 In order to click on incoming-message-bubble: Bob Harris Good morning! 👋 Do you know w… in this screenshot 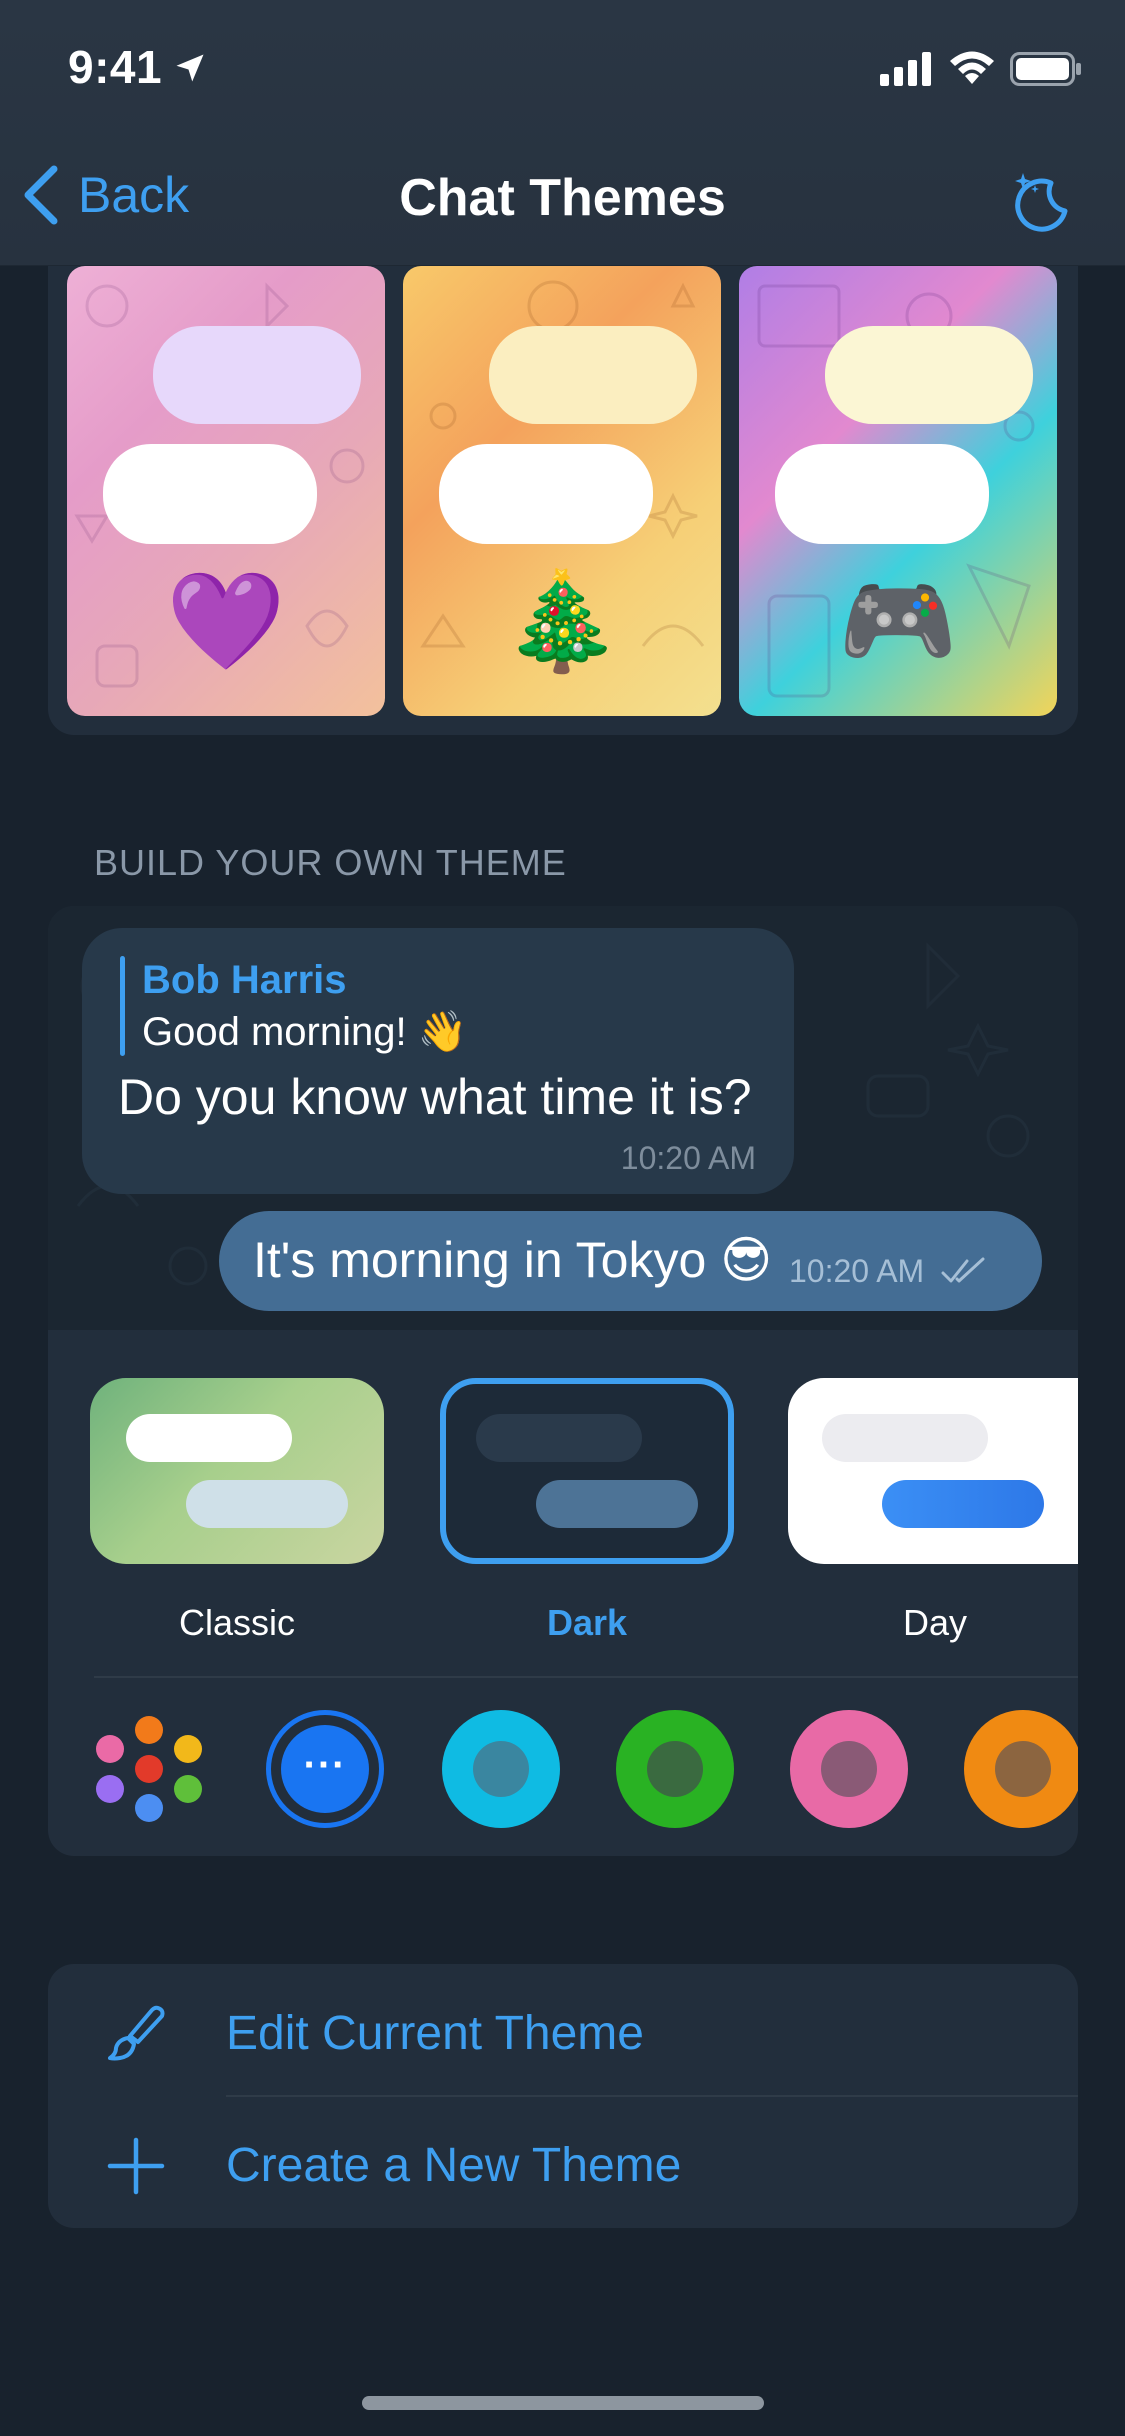, I will do `click(438, 1061)`.